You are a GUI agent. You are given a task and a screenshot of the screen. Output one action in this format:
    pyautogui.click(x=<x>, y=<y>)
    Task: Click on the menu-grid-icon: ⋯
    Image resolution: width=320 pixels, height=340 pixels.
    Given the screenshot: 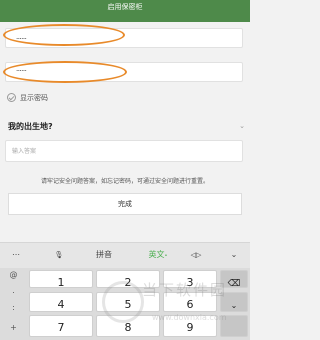 What is the action you would take?
    pyautogui.click(x=16, y=255)
    